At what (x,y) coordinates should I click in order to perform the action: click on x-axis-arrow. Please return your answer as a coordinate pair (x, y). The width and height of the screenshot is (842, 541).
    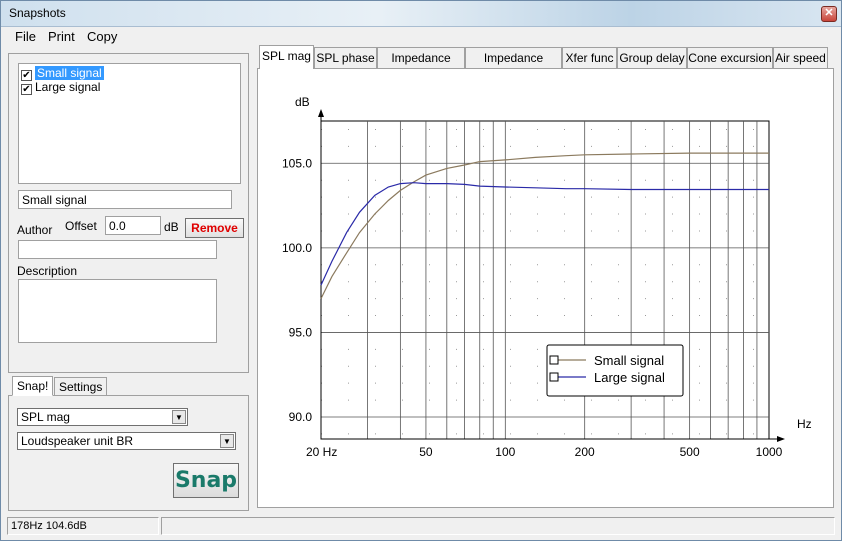
    Looking at the image, I should click on (781, 439).